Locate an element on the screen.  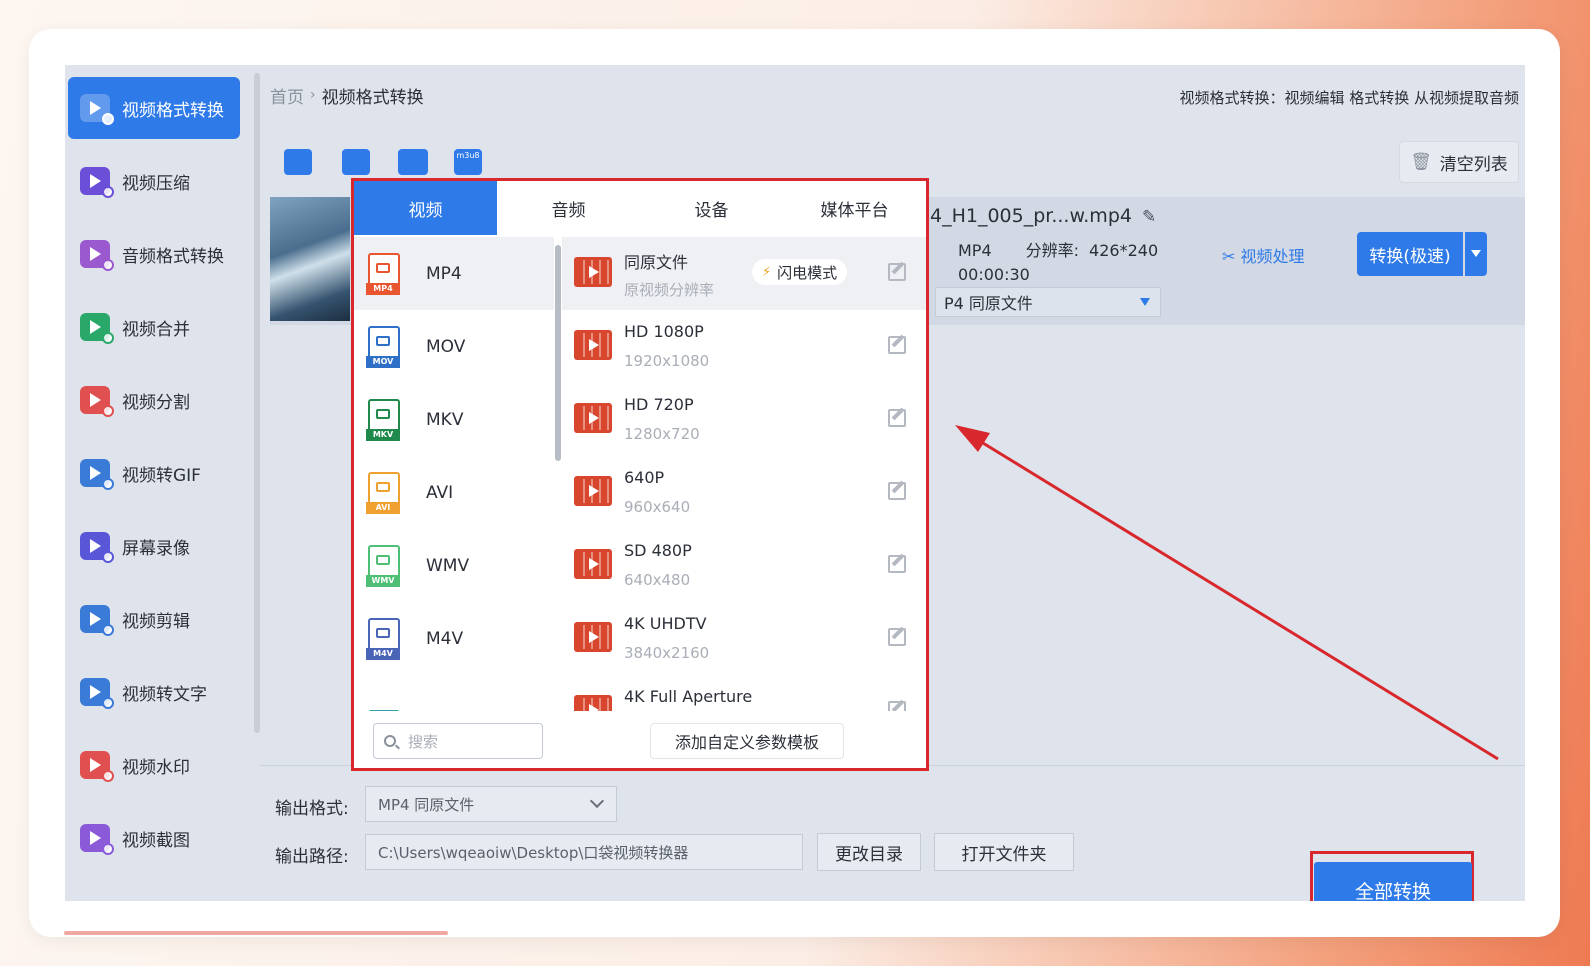
format-tab: 视频 is located at coordinates (425, 208).